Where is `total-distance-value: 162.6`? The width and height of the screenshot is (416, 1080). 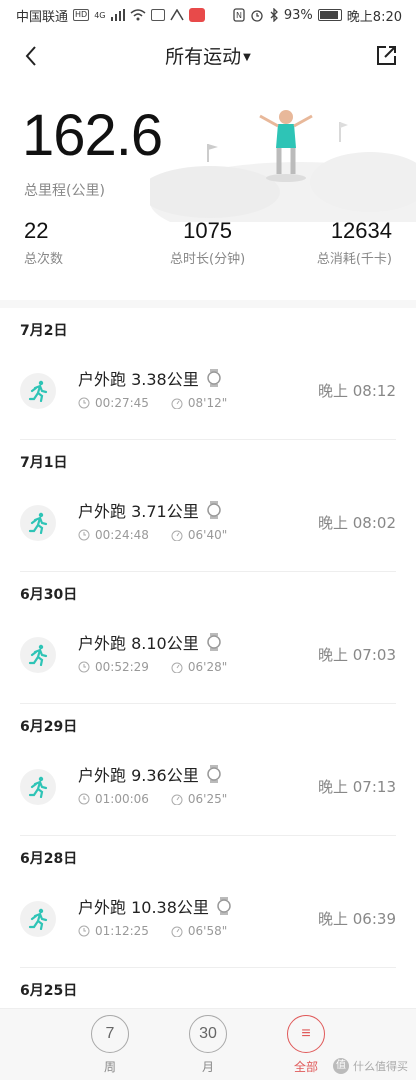 total-distance-value: 162.6 is located at coordinates (92, 135).